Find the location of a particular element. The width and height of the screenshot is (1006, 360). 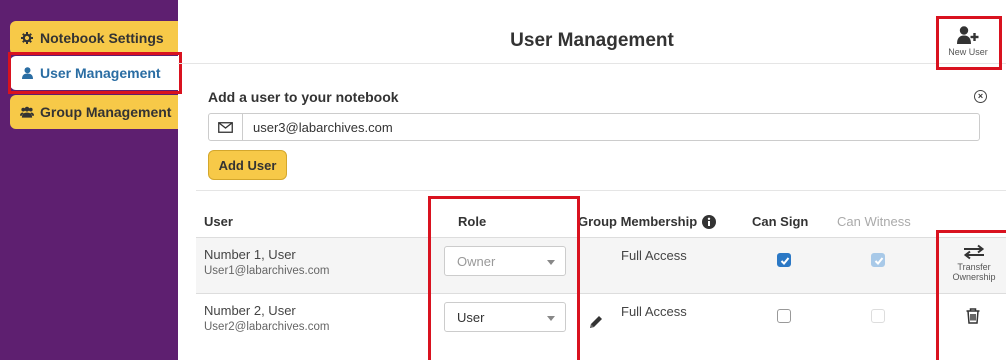

info-icon is located at coordinates (709, 221).